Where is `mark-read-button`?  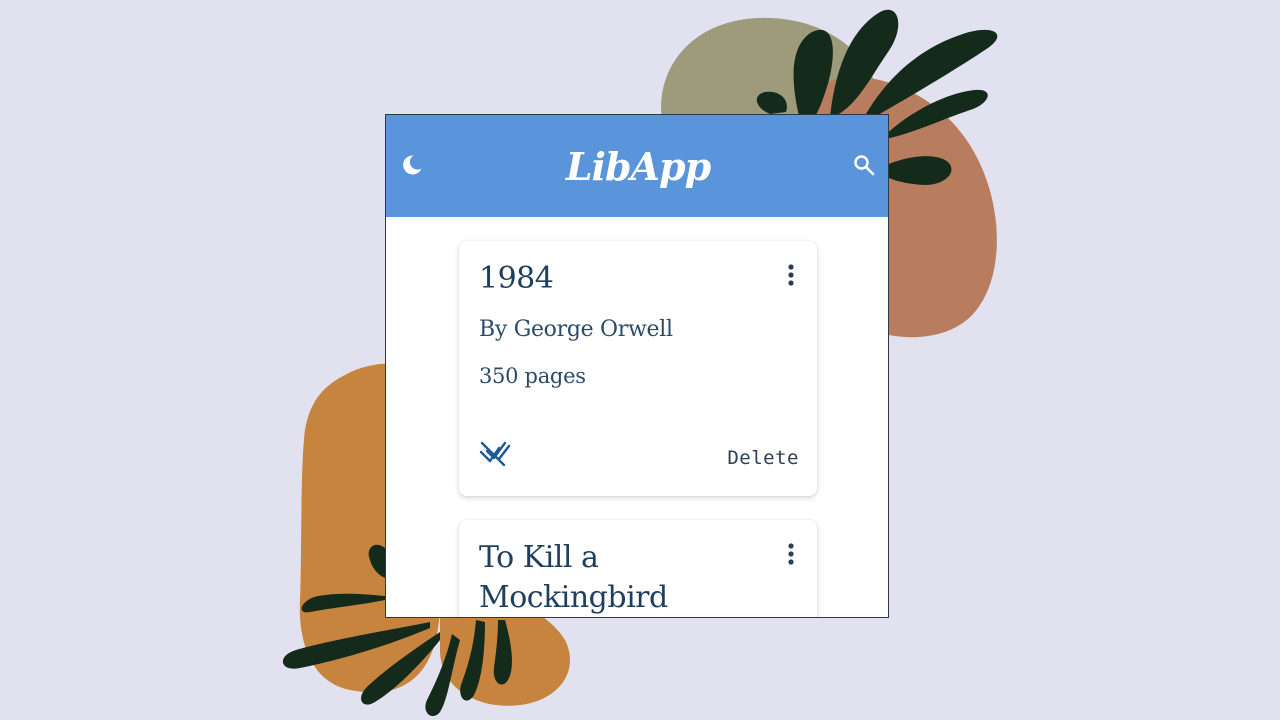
mark-read-button is located at coordinates (495, 454).